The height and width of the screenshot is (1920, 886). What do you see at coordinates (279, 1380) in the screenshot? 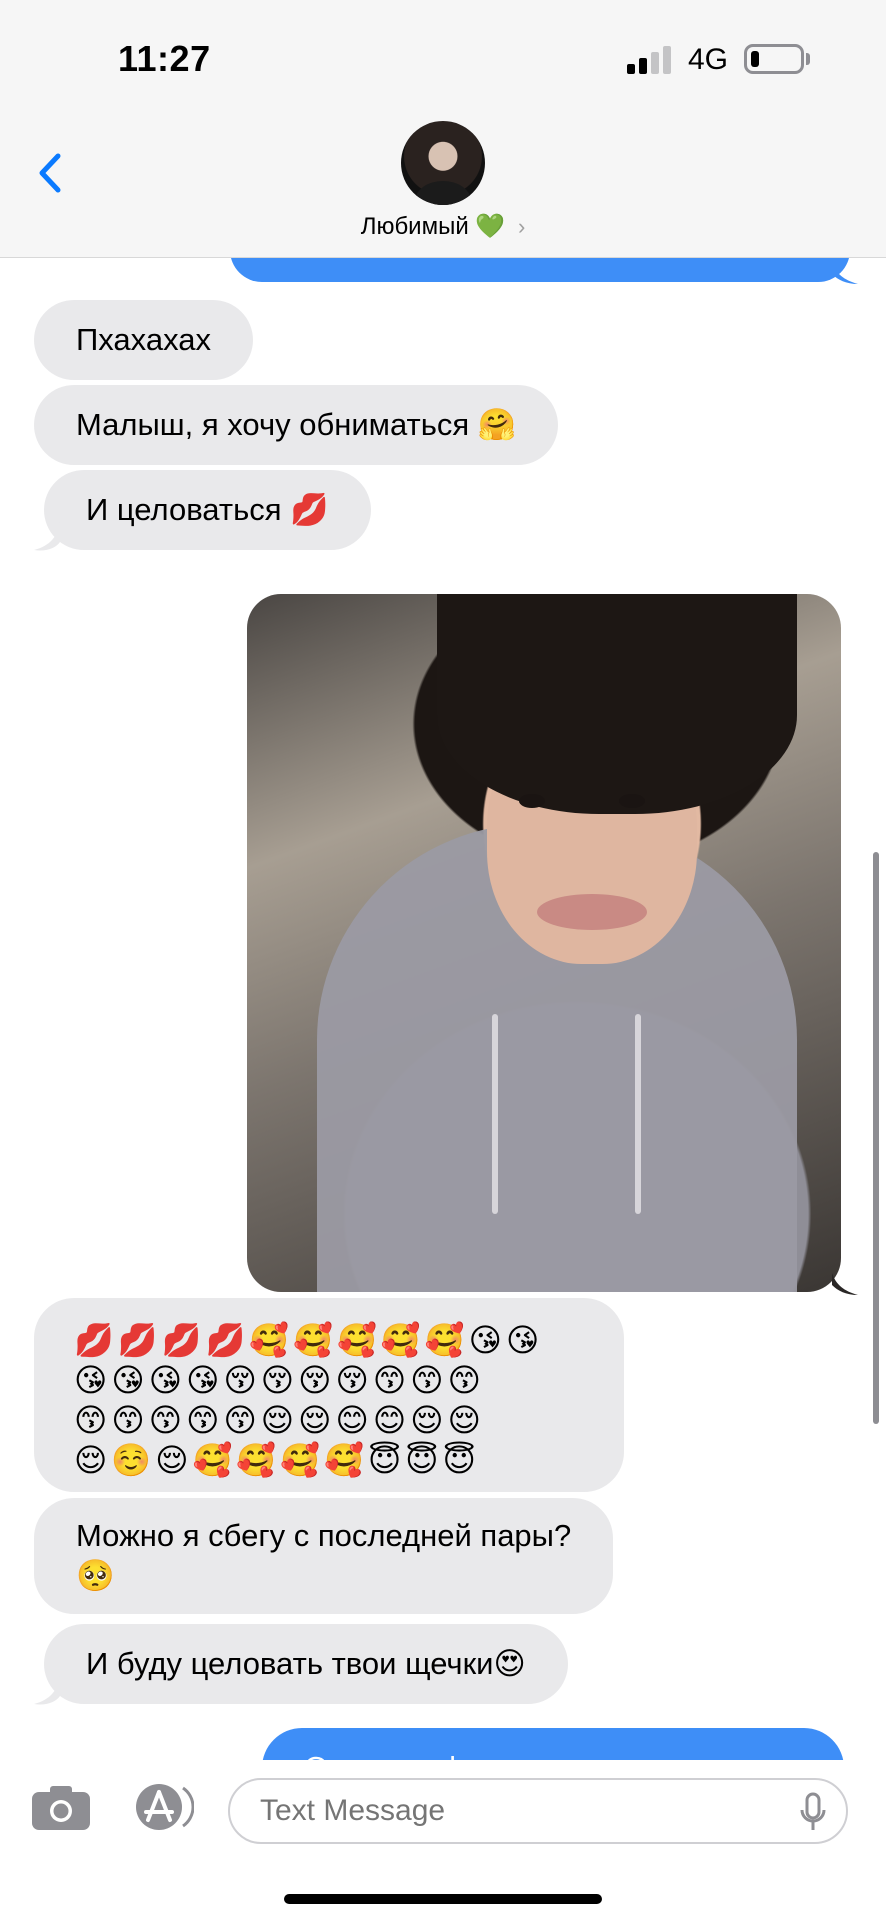
I see `emoji-row: 😘😘😘😘😚😚😚😚😙😙😙` at bounding box center [279, 1380].